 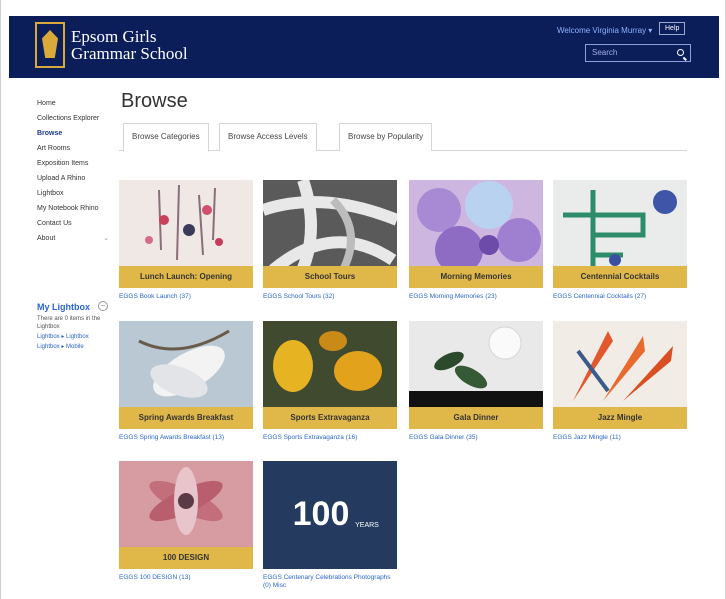 What do you see at coordinates (186, 578) in the screenshot?
I see `category-link: EGGS 100 DESIGN (13)` at bounding box center [186, 578].